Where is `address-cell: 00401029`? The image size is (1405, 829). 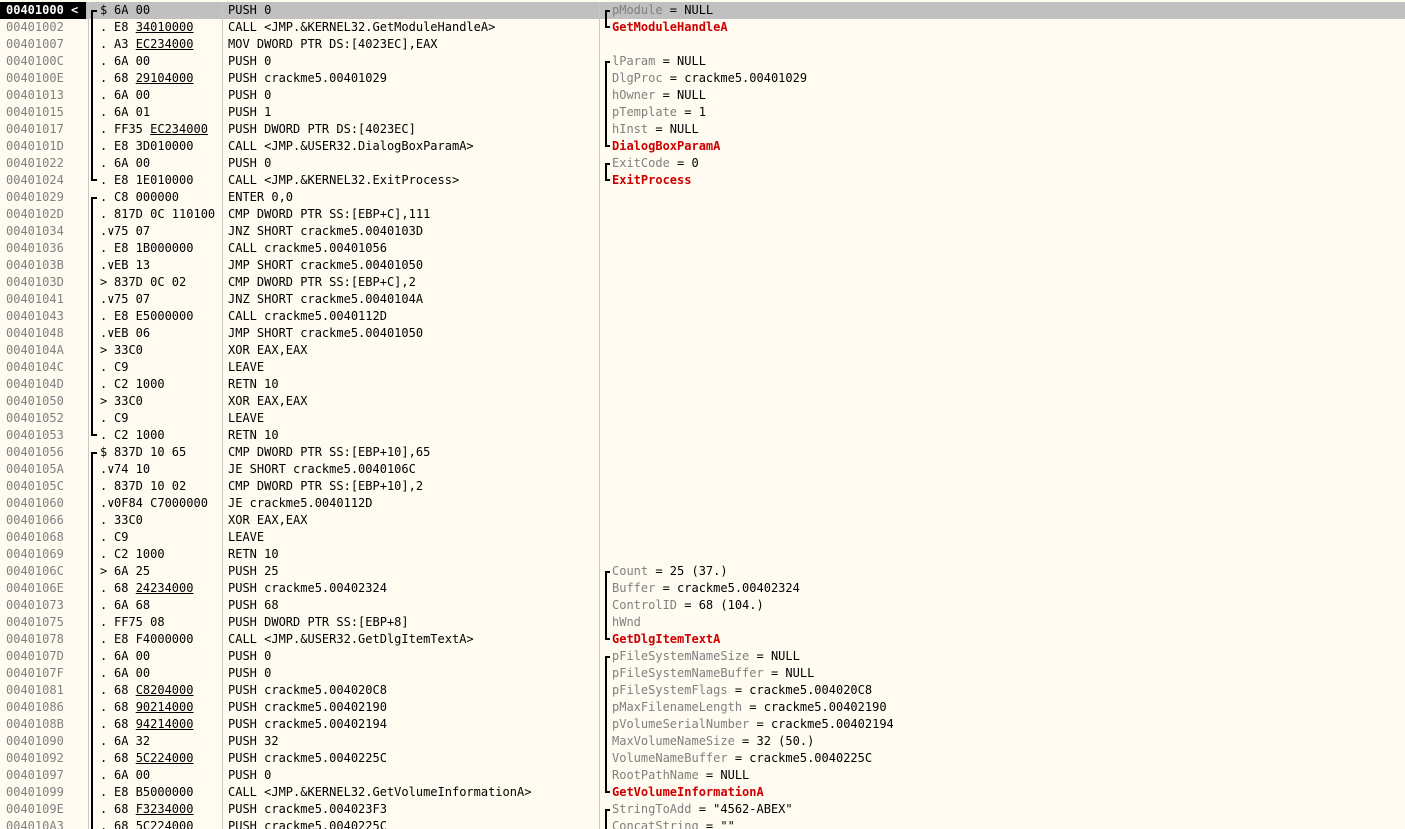 address-cell: 00401029 is located at coordinates (43, 197).